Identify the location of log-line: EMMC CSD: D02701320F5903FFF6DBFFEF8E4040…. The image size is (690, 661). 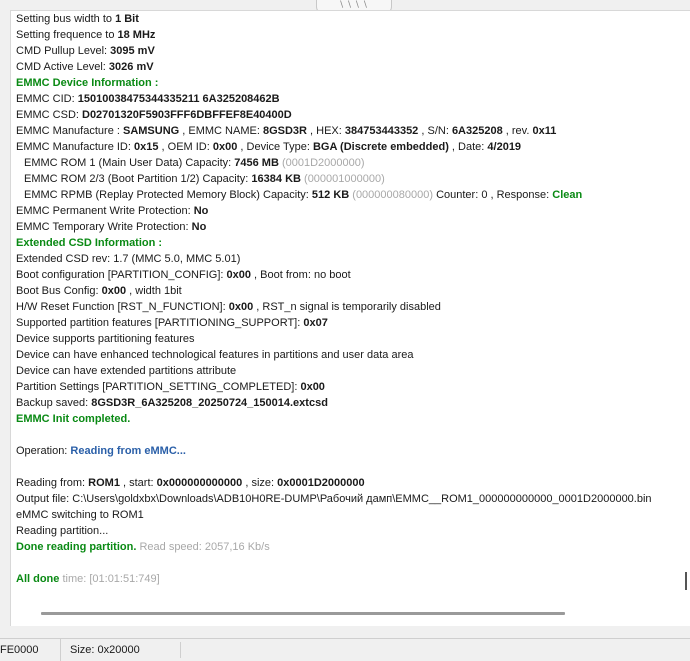
(154, 115).